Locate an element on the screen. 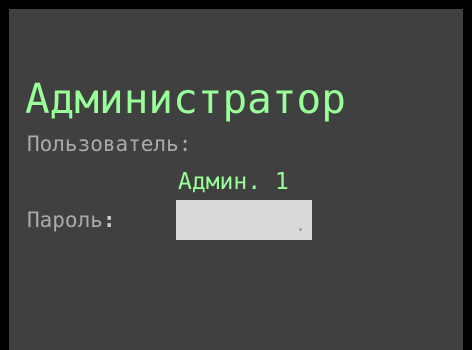  caret-dot-icon is located at coordinates (300, 229).